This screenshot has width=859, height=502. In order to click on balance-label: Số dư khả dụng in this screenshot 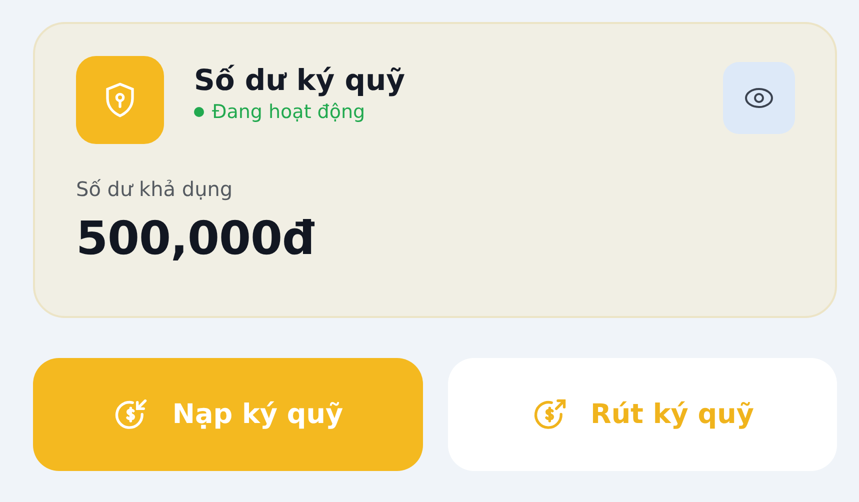, I will do `click(154, 189)`.